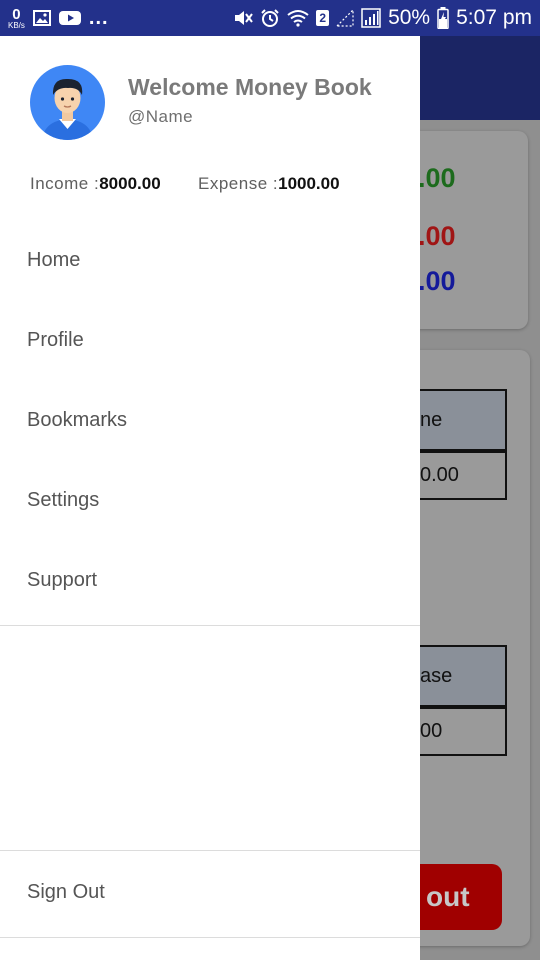 The image size is (540, 960). I want to click on expense-label: Expense :, so click(238, 183).